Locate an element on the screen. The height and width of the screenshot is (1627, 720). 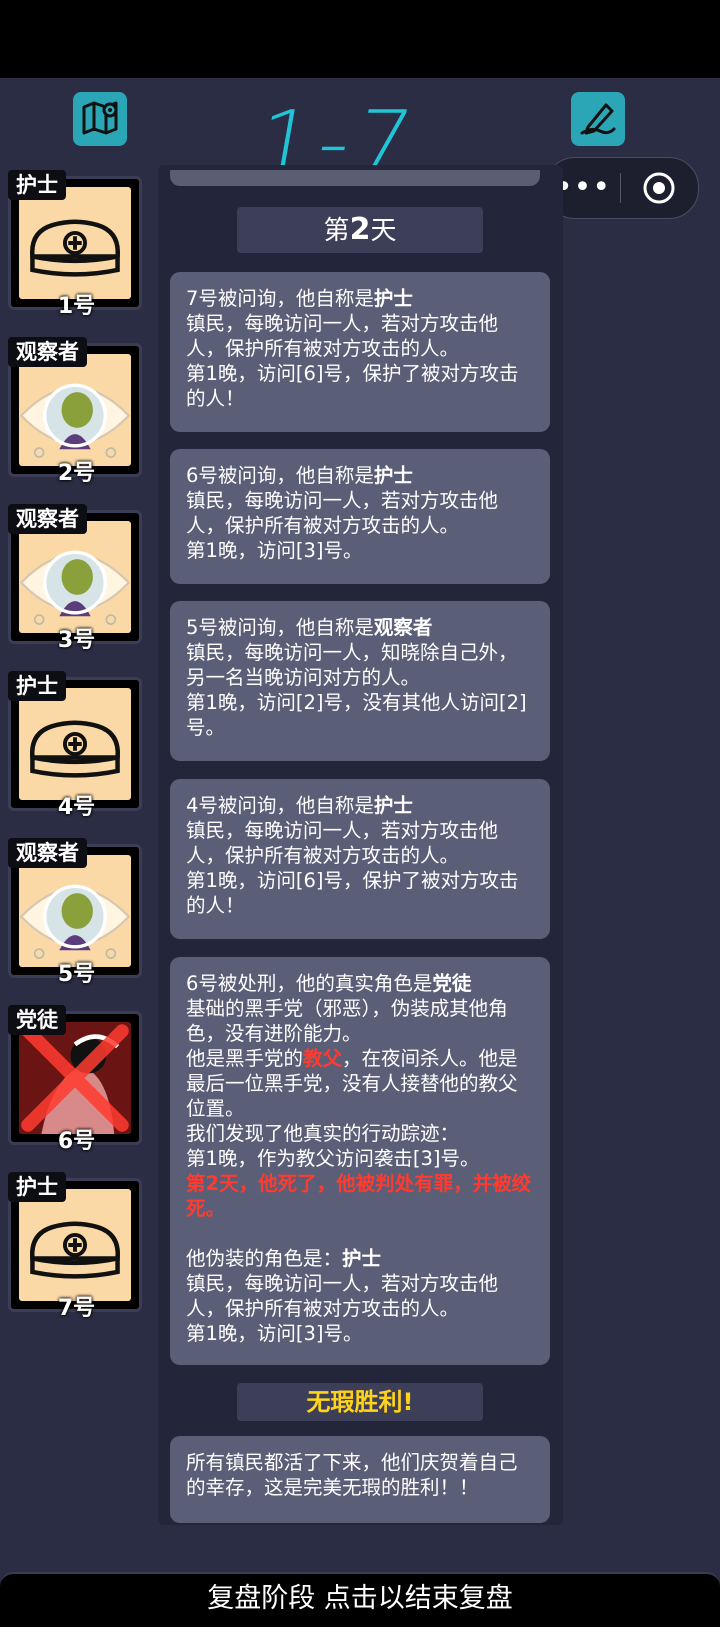
disguise-intro: 他伪装的角色是： is located at coordinates (264, 1258).